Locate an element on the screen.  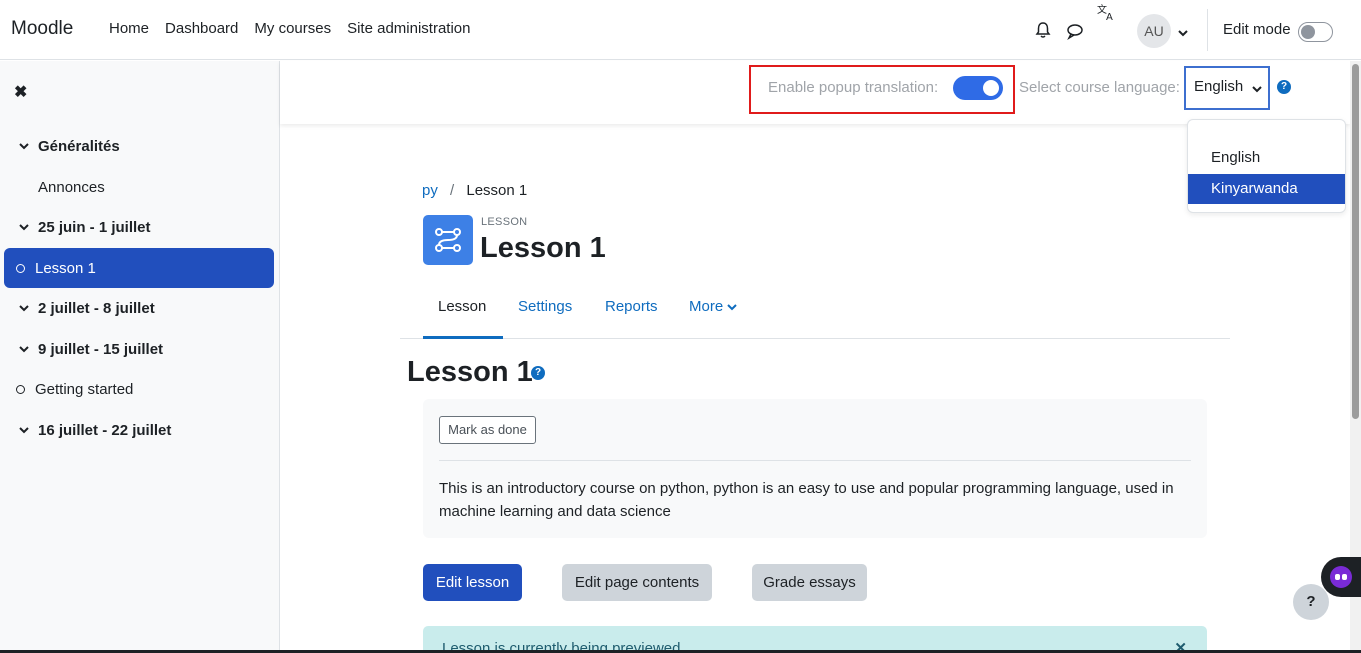
site-brand: Moodle is located at coordinates (42, 29).